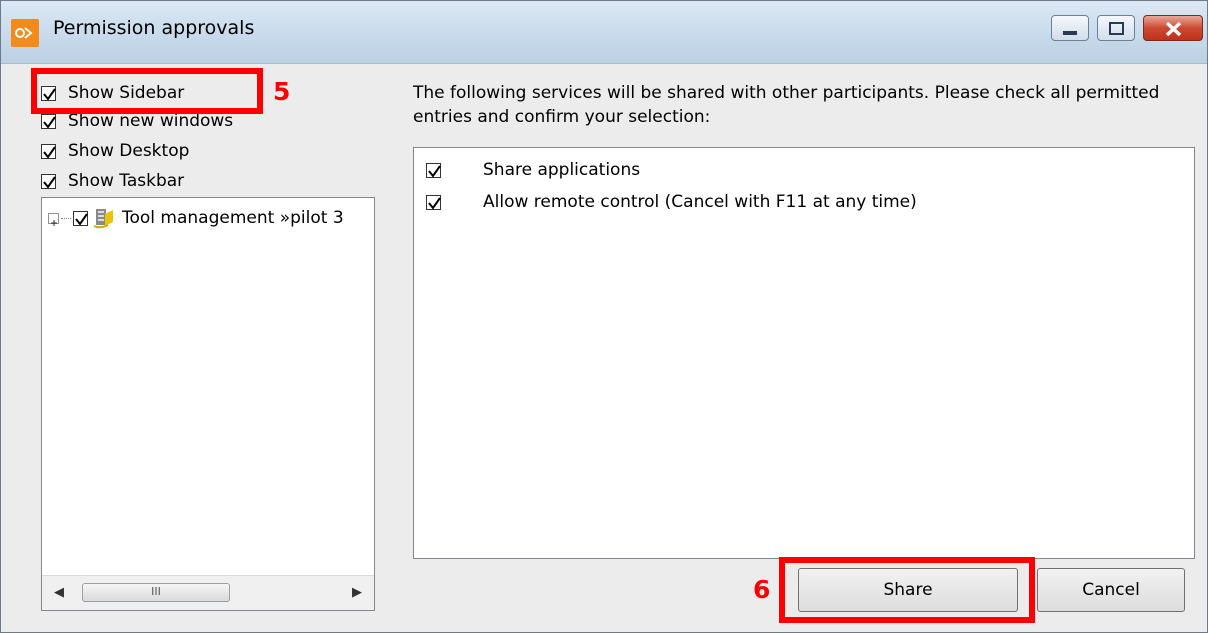 The image size is (1208, 633). I want to click on scroll-thumb-grip: III, so click(156, 591).